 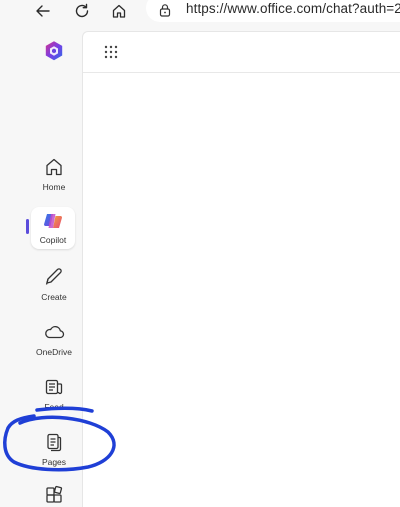 I want to click on rail-item-label: Create, so click(x=54, y=297).